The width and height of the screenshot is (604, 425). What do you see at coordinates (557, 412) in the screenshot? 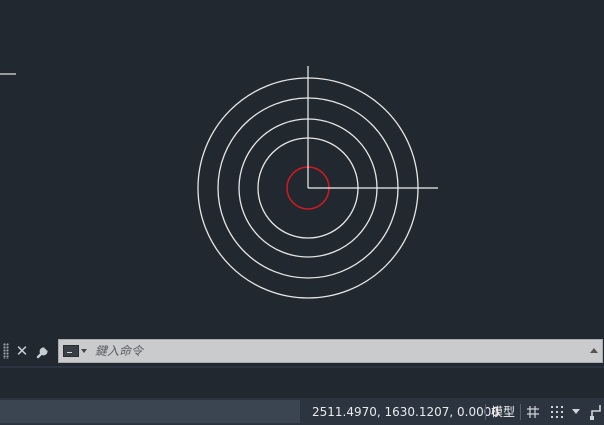
I see `snap-icon` at bounding box center [557, 412].